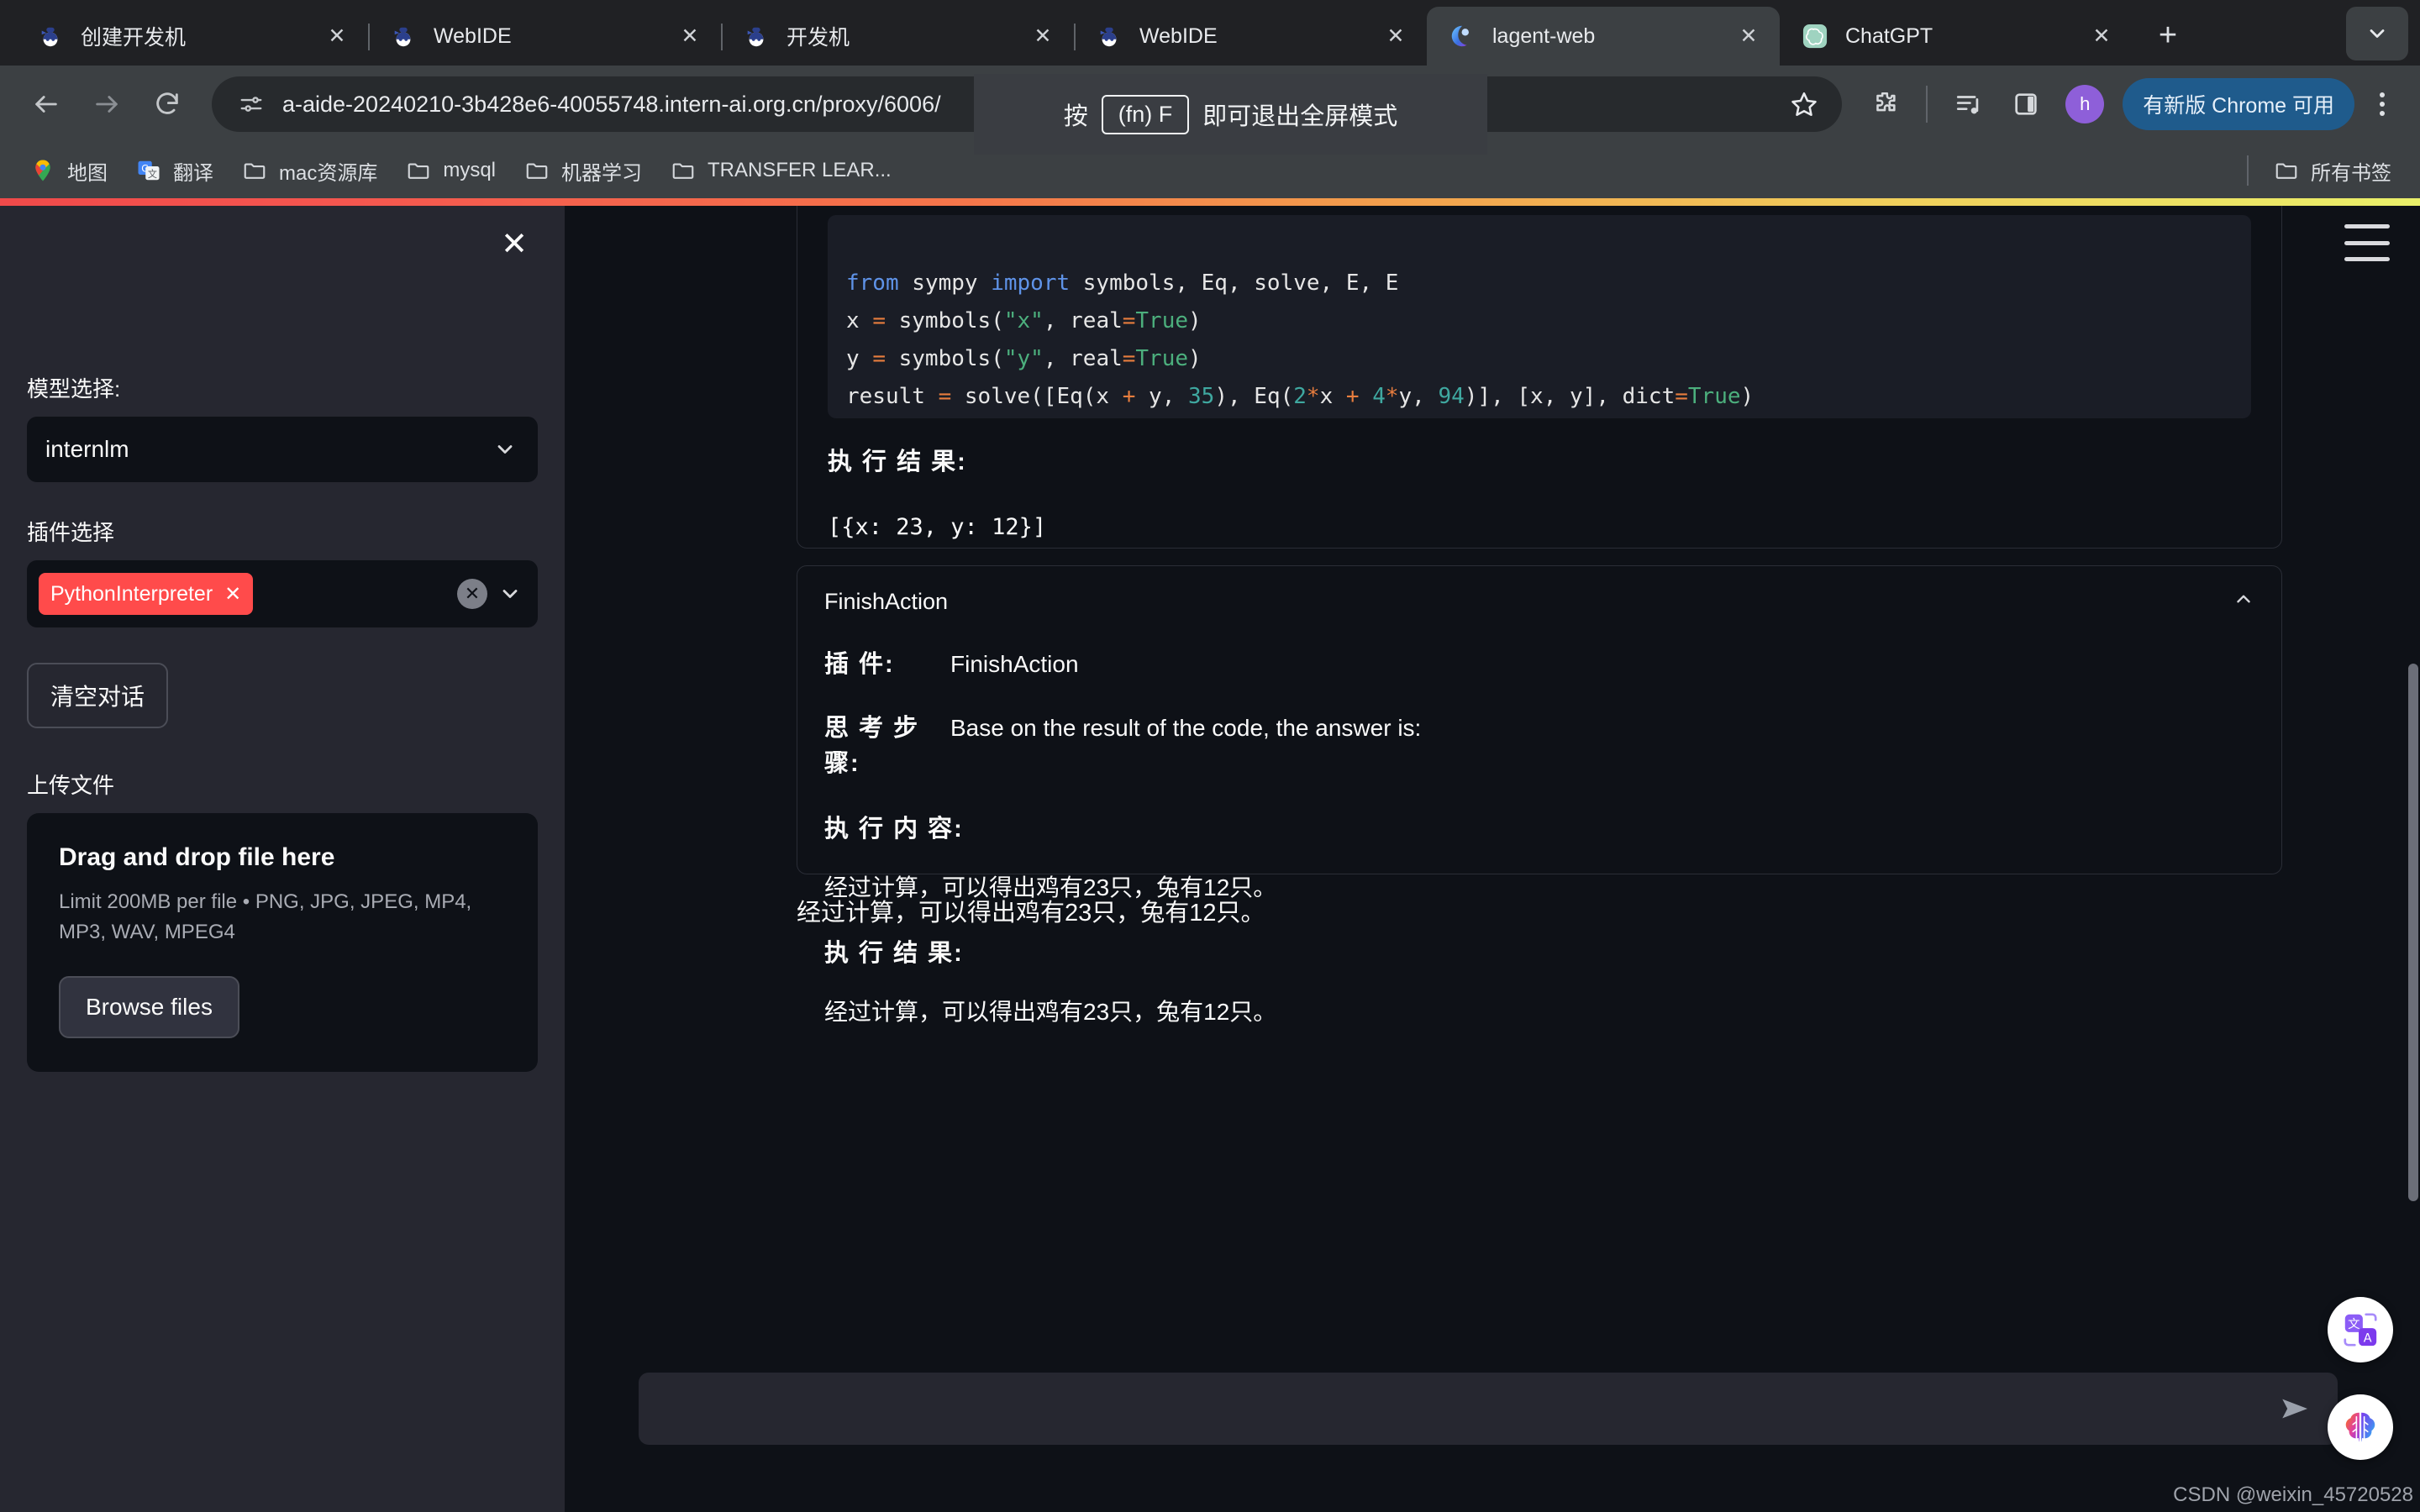 The width and height of the screenshot is (2420, 1512). I want to click on model-select-label: 模型选择:, so click(74, 389).